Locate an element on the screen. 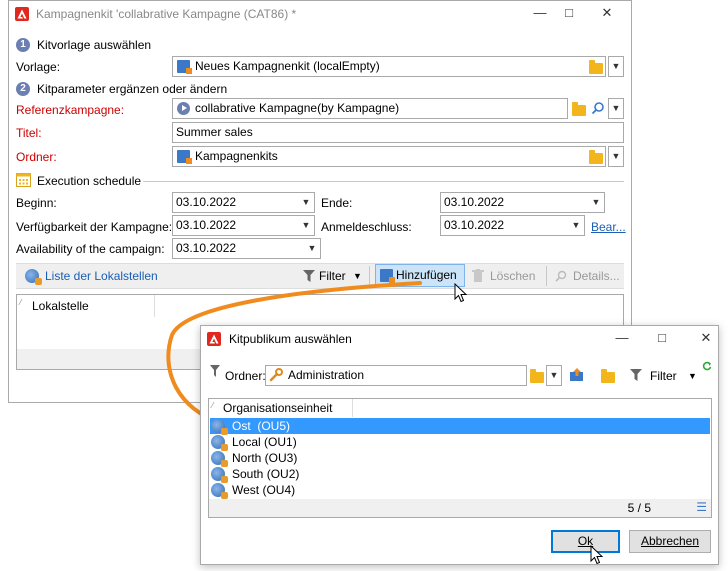  list-menu-icon: ☰ is located at coordinates (701, 507).